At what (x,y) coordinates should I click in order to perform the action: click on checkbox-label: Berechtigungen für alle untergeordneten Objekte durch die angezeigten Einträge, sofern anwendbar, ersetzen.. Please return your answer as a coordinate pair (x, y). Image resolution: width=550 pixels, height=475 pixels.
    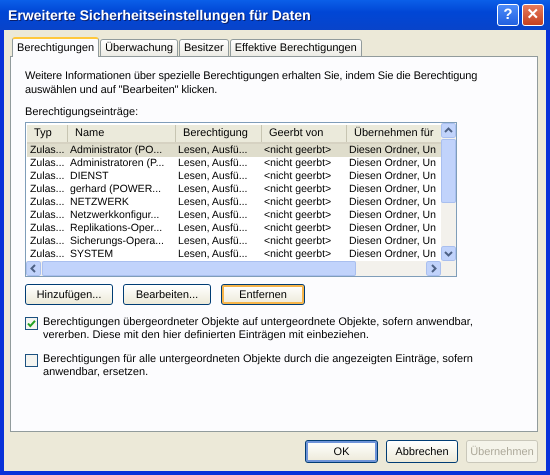
    Looking at the image, I should click on (258, 366).